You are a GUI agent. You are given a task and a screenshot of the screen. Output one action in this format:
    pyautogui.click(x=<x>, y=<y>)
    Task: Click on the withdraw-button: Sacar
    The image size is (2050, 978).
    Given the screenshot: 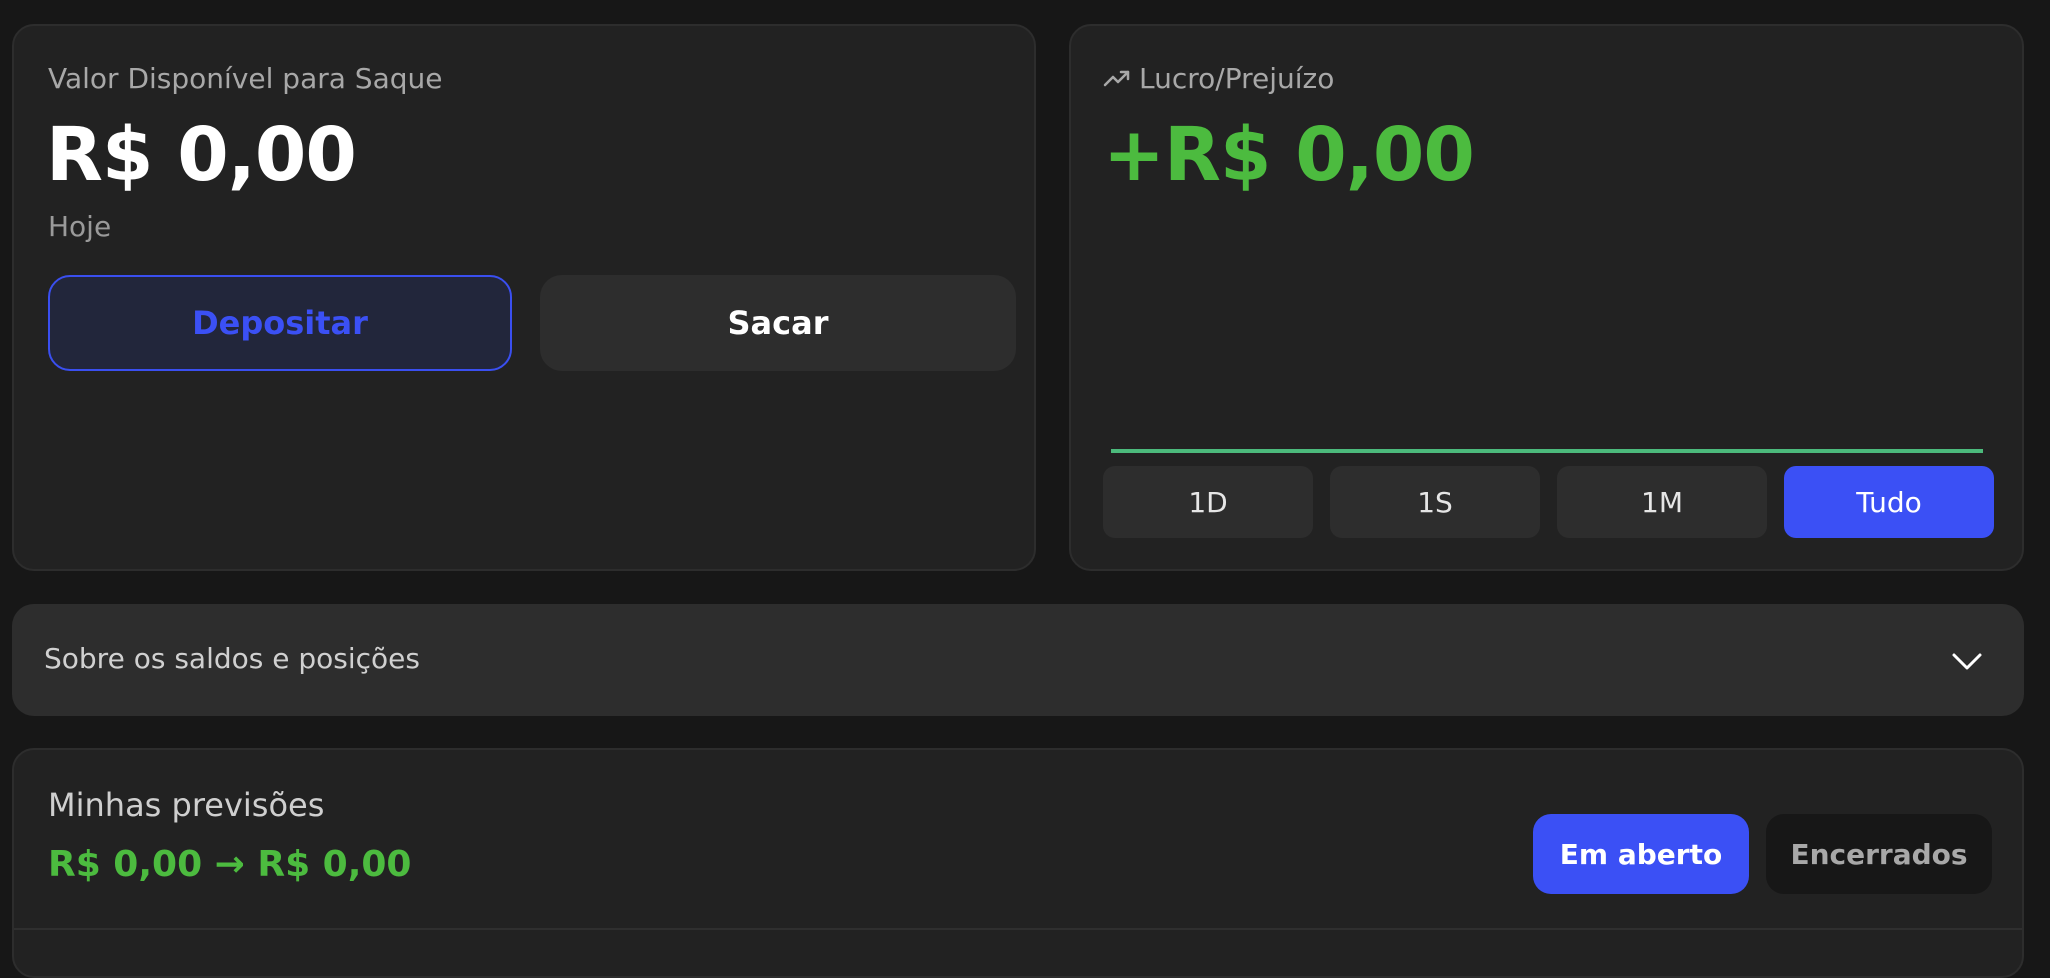 What is the action you would take?
    pyautogui.click(x=778, y=323)
    